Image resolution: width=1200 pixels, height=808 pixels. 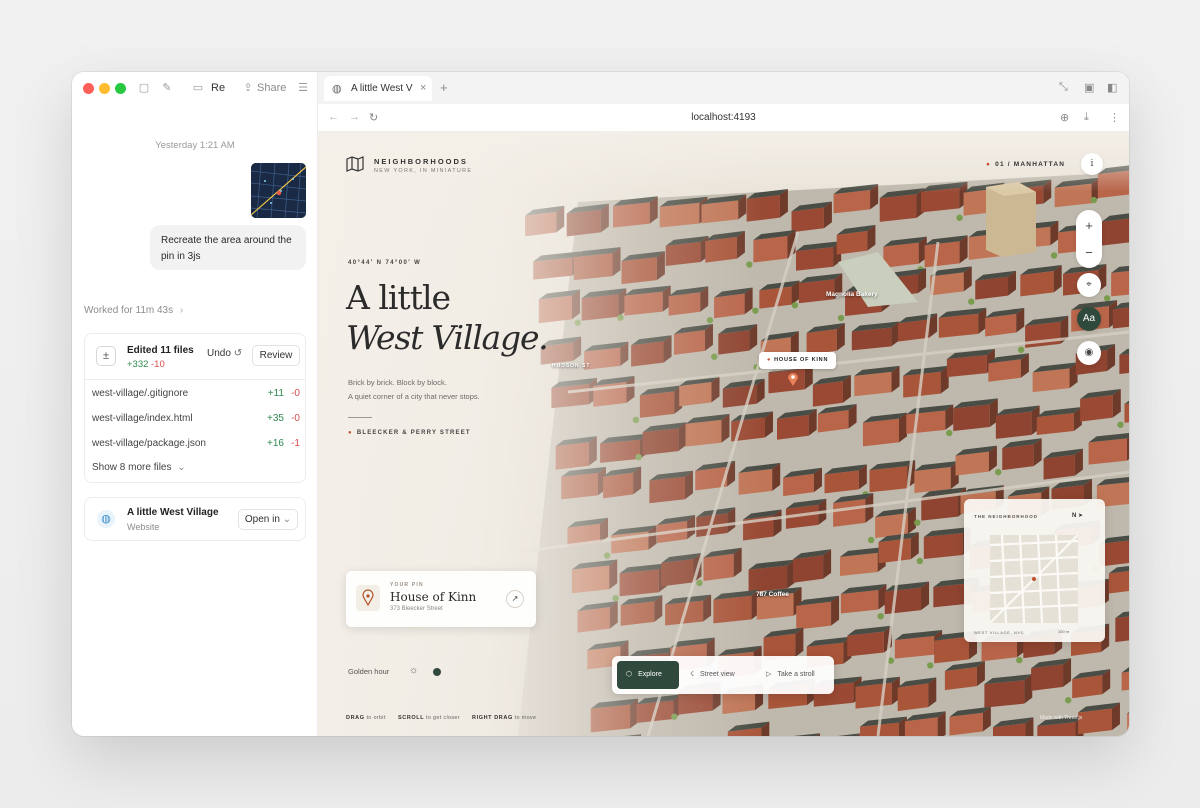 What do you see at coordinates (303, 88) in the screenshot?
I see `list-icon: ☰` at bounding box center [303, 88].